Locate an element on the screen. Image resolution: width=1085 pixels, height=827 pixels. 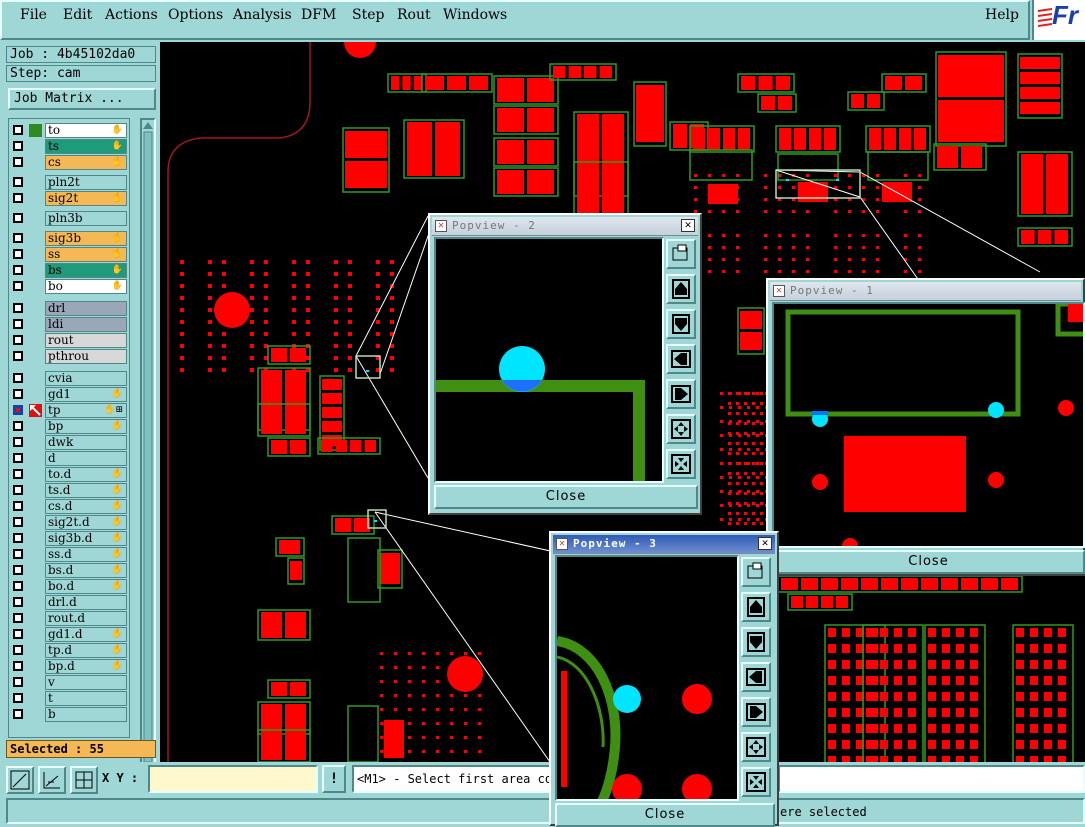
layer-name: pln3b is located at coordinates (86, 218).